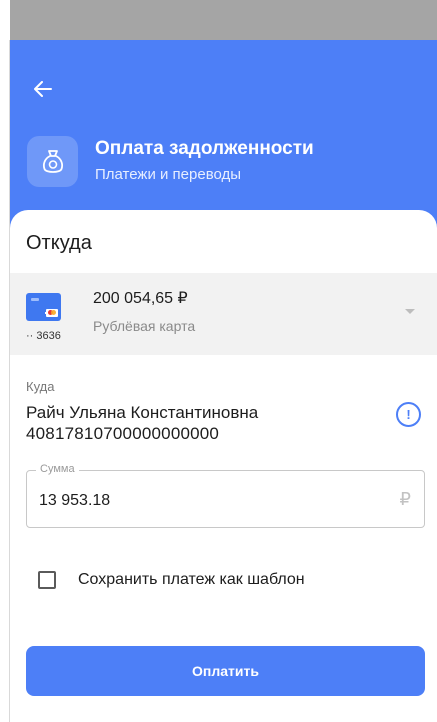 This screenshot has height=722, width=437. I want to click on card-icon, so click(43, 307).